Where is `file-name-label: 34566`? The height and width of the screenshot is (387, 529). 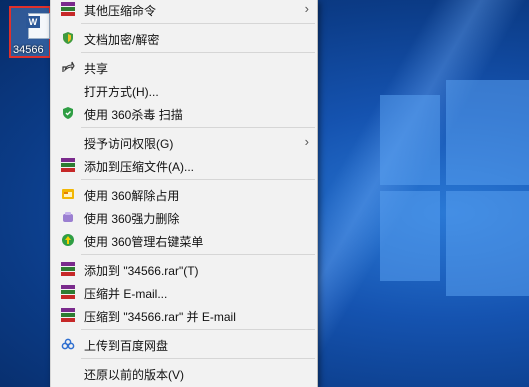
file-name-label: 34566 is located at coordinates (28, 50).